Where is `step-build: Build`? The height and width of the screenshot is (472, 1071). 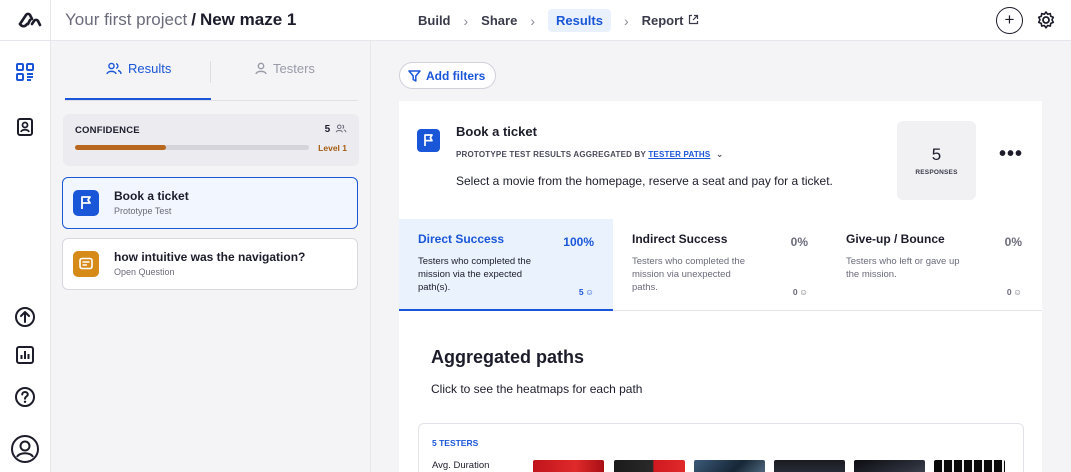 step-build: Build is located at coordinates (434, 20).